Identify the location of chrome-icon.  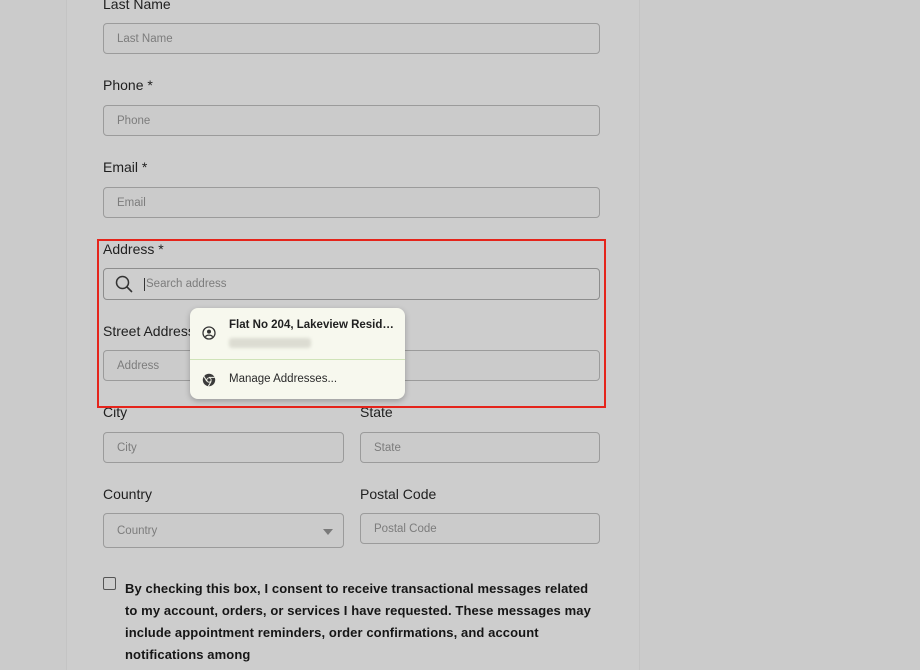
(209, 382).